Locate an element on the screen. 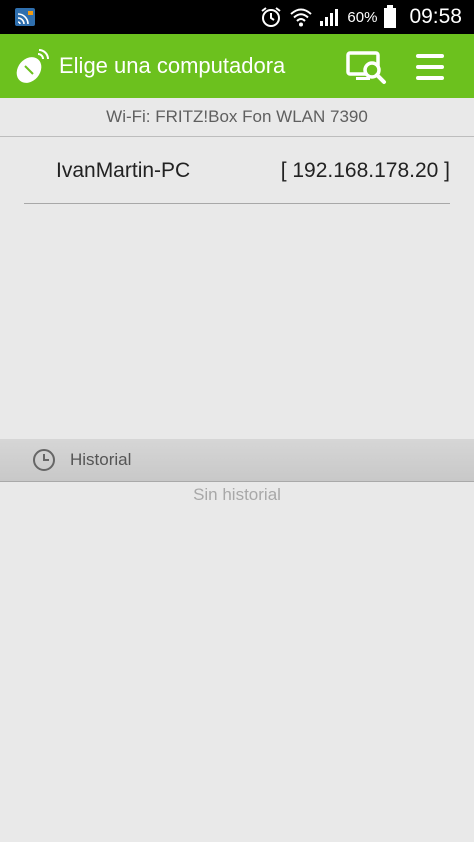 Image resolution: width=474 pixels, height=842 pixels. computer-name: IvanMartin-PC is located at coordinates (123, 170).